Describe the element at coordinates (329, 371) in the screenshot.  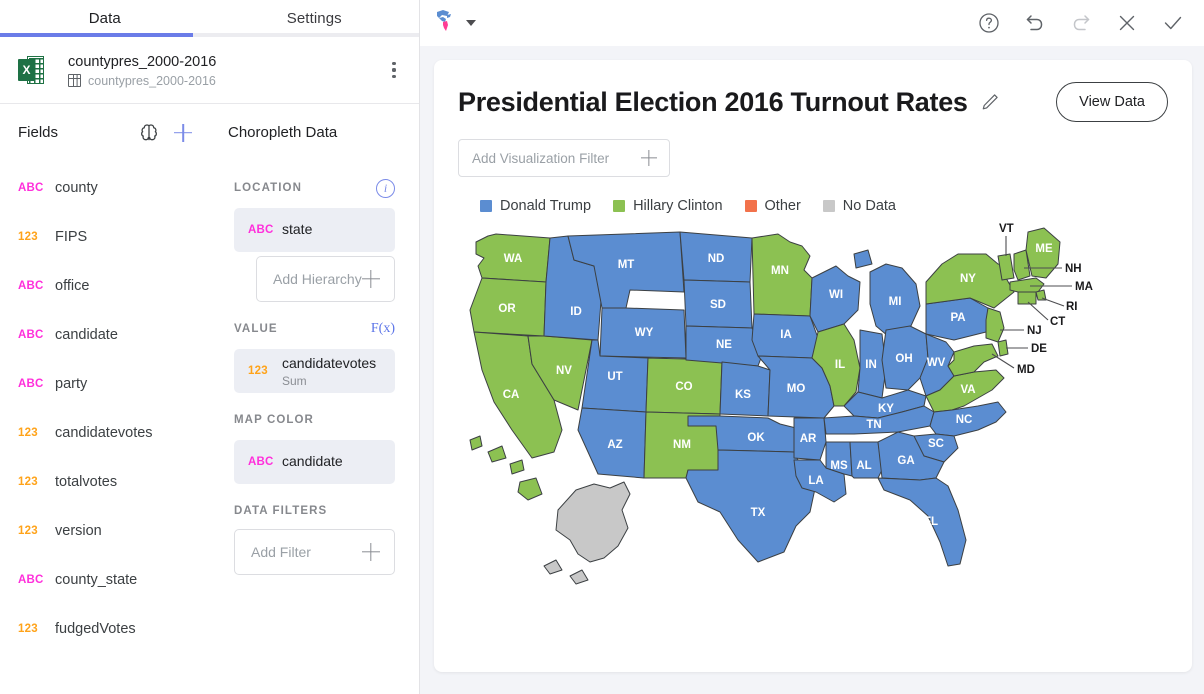
I see `chip-text: candidatevotes Sum` at that location.